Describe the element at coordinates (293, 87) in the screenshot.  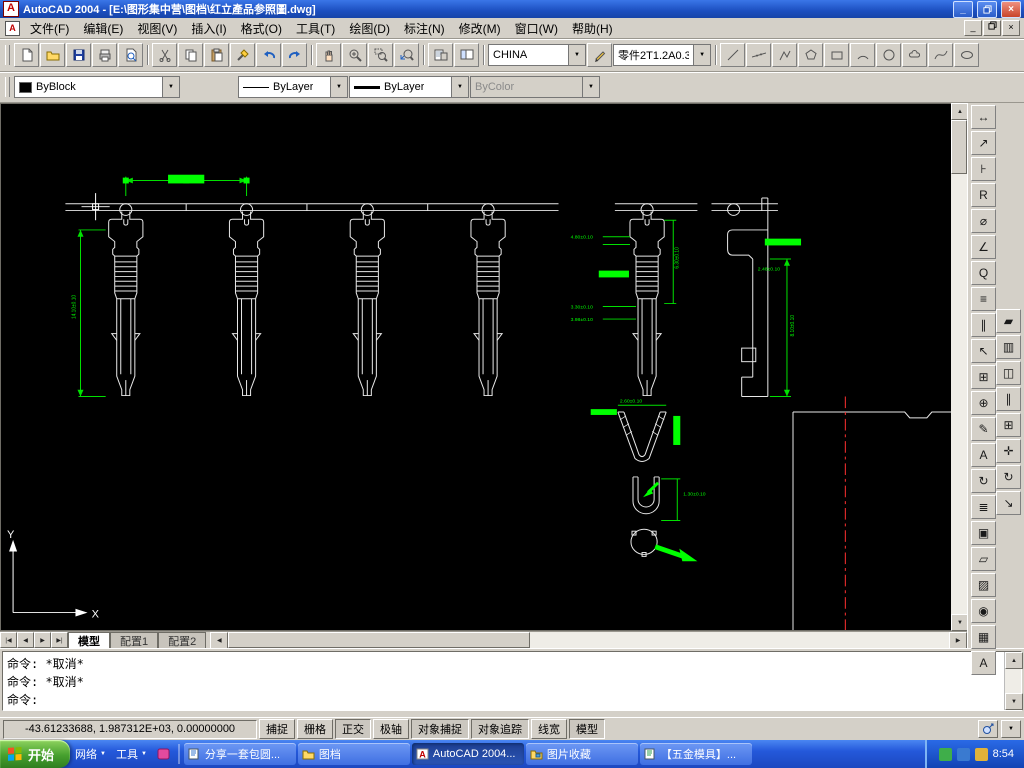
I see `linetype-combo: ByLayer ▼` at that location.